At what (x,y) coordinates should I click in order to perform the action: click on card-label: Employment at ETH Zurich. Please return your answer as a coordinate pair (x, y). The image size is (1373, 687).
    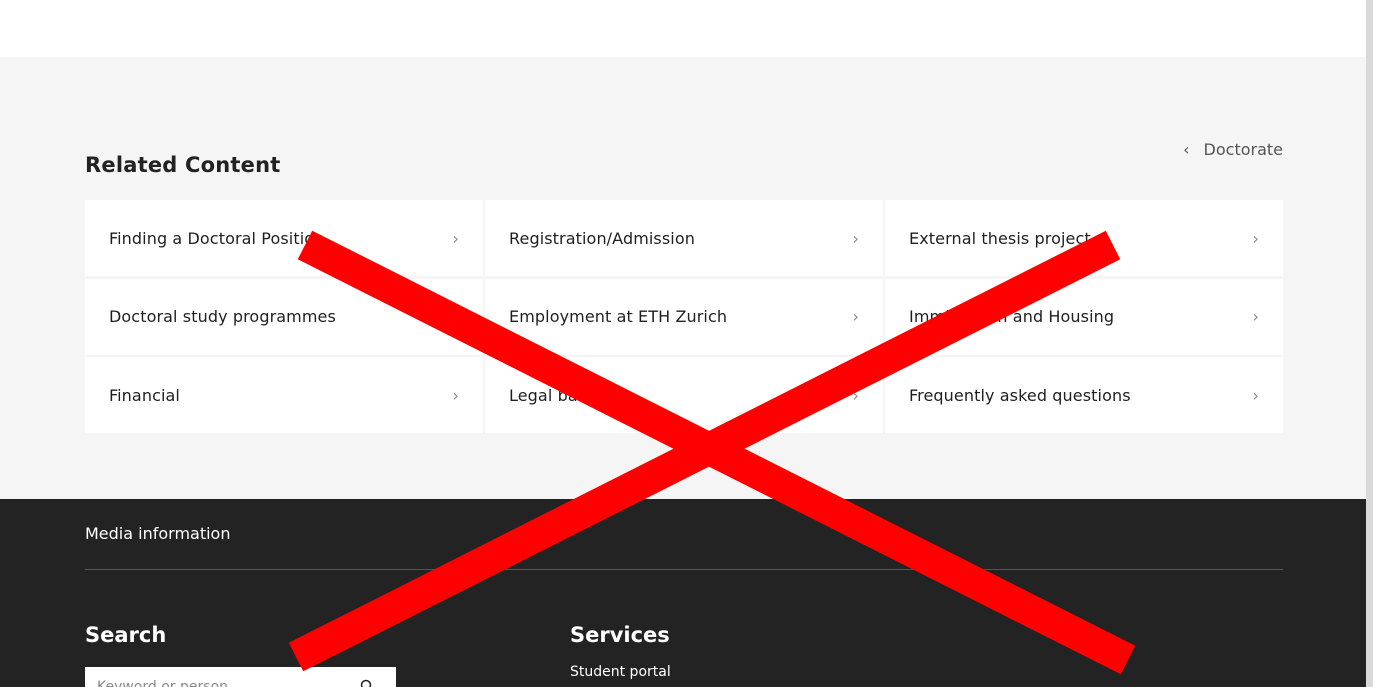
    Looking at the image, I should click on (618, 316).